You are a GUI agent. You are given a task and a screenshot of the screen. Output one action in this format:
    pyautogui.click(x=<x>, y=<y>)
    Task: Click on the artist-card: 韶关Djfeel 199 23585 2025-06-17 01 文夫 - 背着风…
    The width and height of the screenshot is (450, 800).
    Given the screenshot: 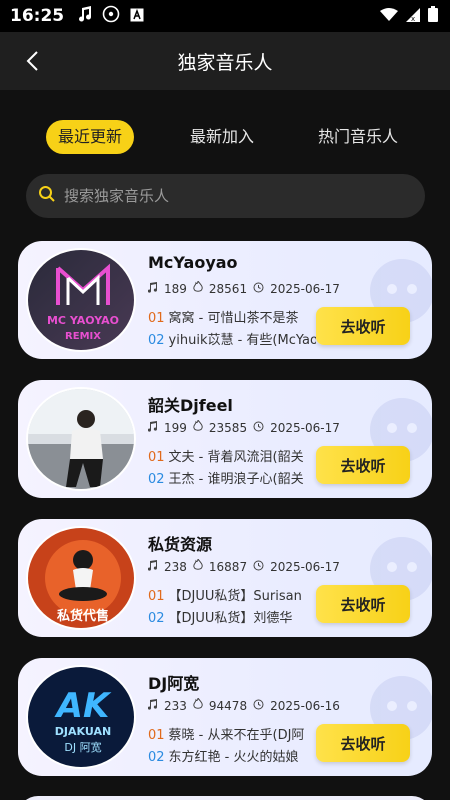 What is the action you would take?
    pyautogui.click(x=225, y=439)
    